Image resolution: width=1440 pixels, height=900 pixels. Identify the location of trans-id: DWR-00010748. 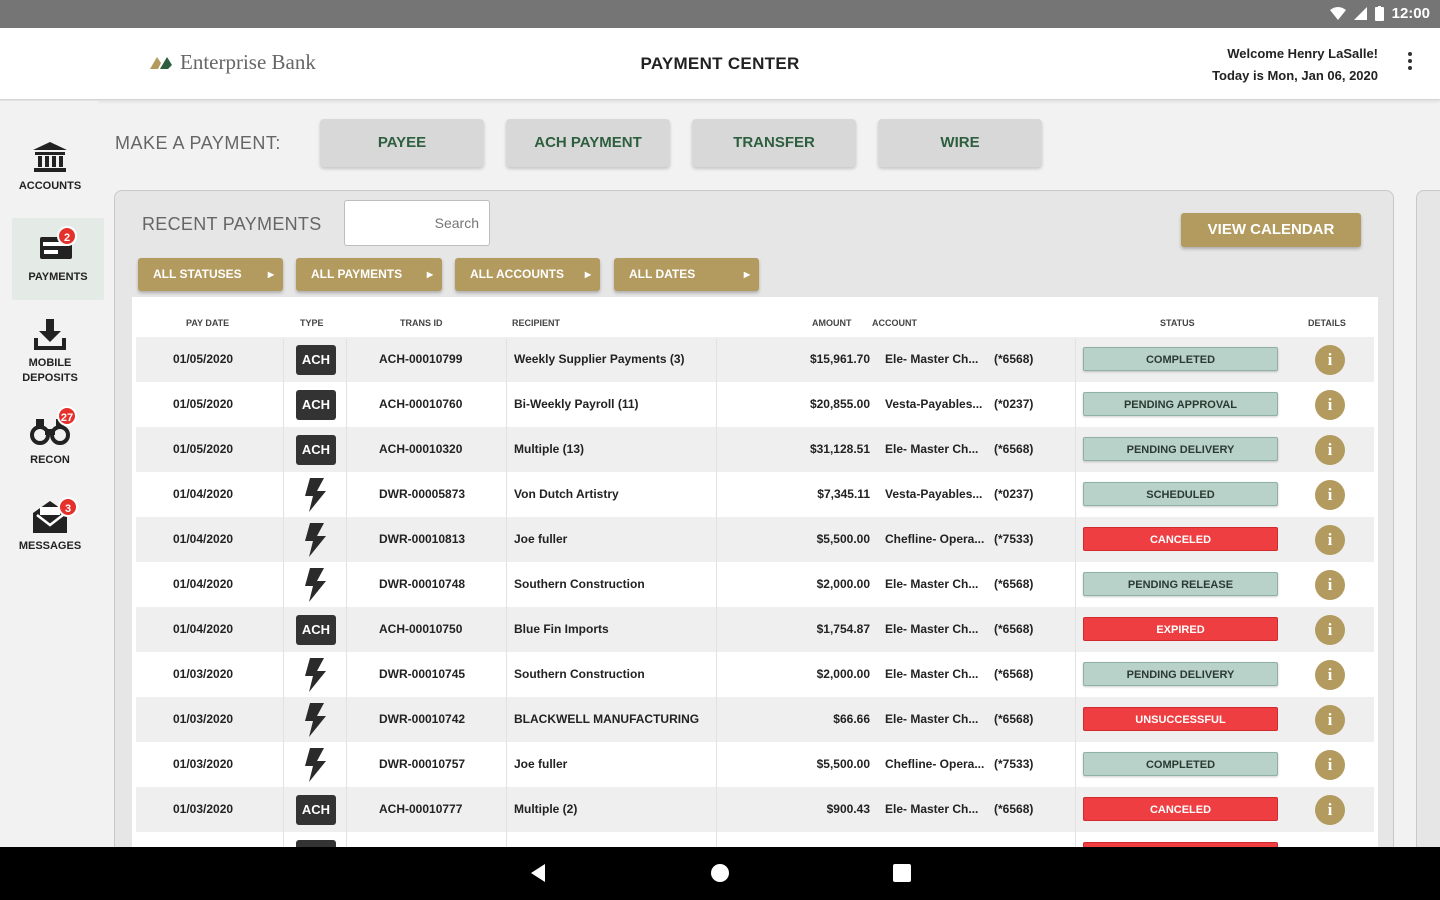
(422, 584).